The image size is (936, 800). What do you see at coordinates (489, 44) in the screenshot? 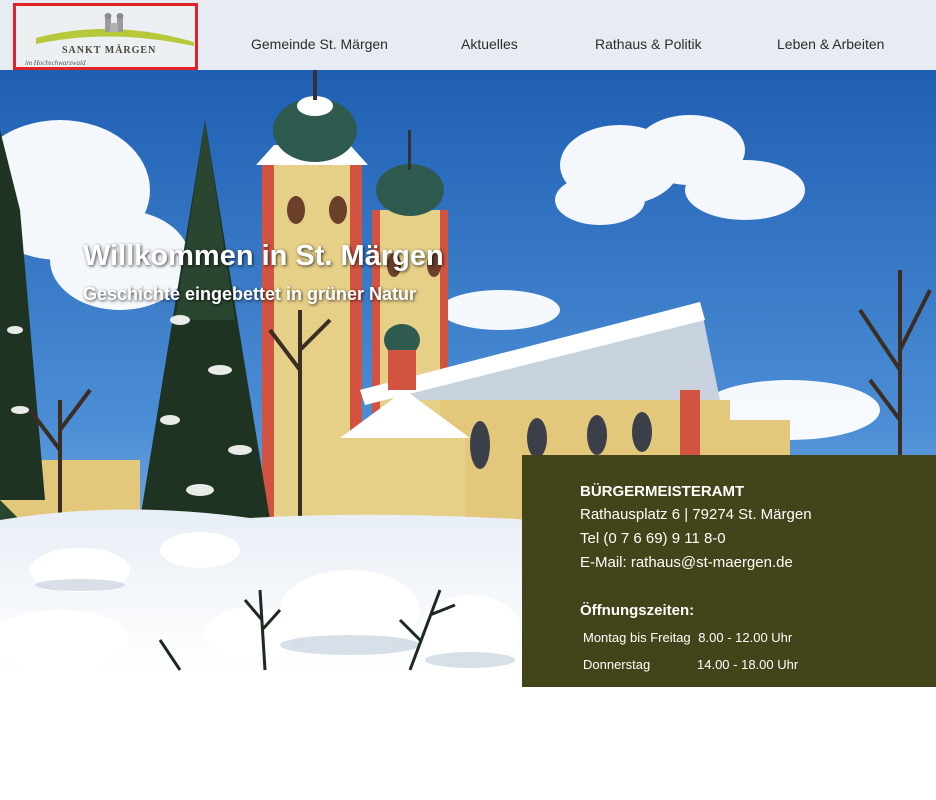
I see `nav-aktuelles: Aktuelles` at bounding box center [489, 44].